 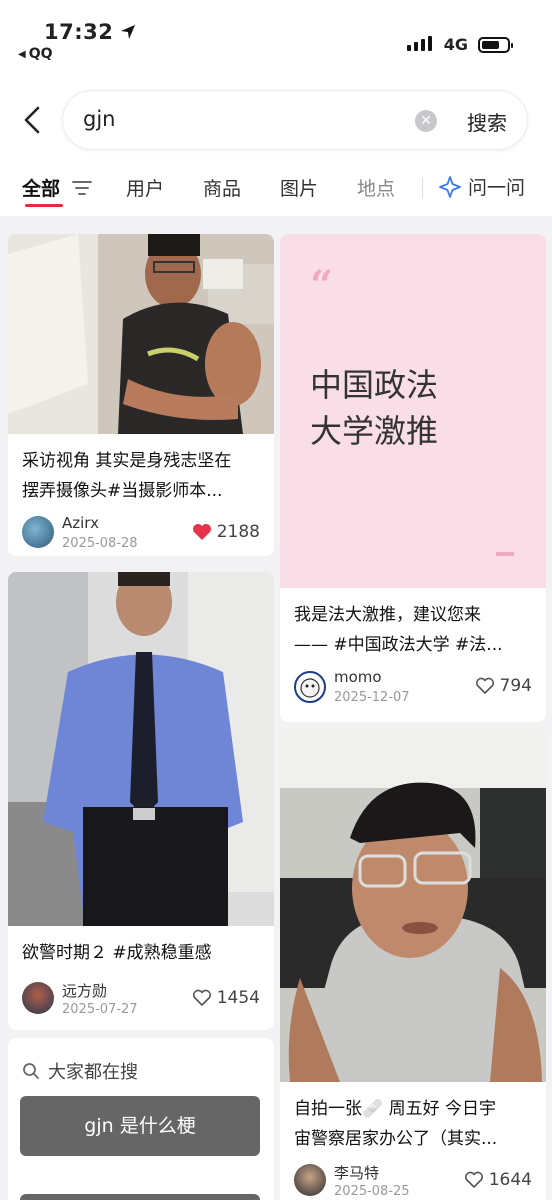 What do you see at coordinates (276, 40) in the screenshot?
I see `status-bar: 17:32 ◀ QQ 4G` at bounding box center [276, 40].